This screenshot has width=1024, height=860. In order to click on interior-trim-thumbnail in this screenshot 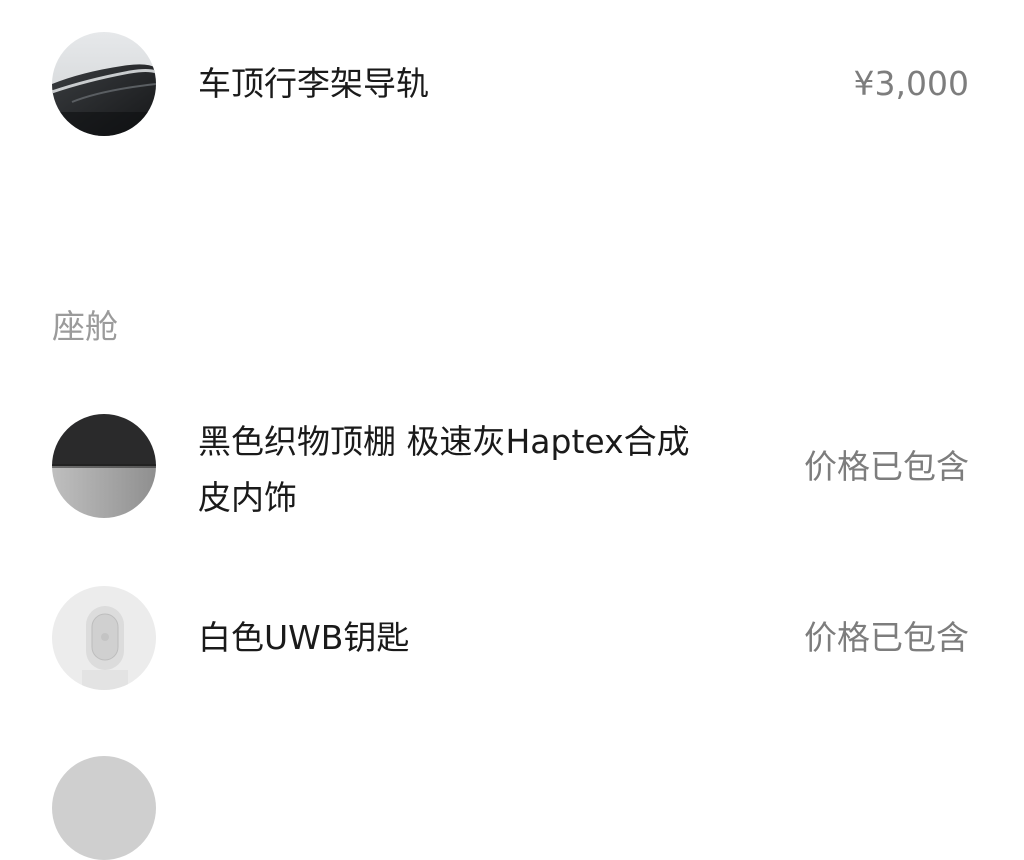, I will do `click(104, 466)`.